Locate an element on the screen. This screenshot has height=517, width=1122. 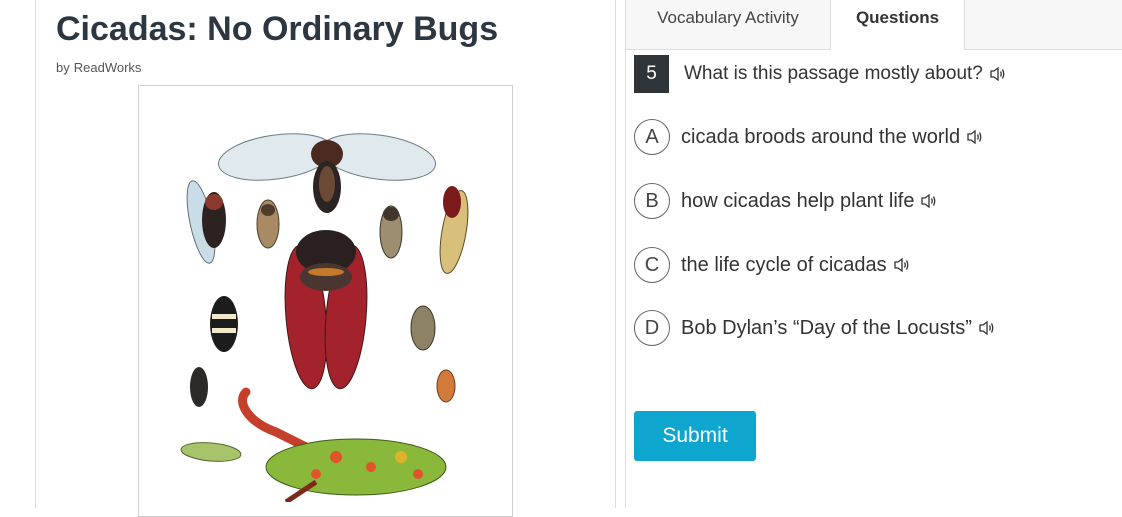
option-letter-c: C is located at coordinates (652, 265).